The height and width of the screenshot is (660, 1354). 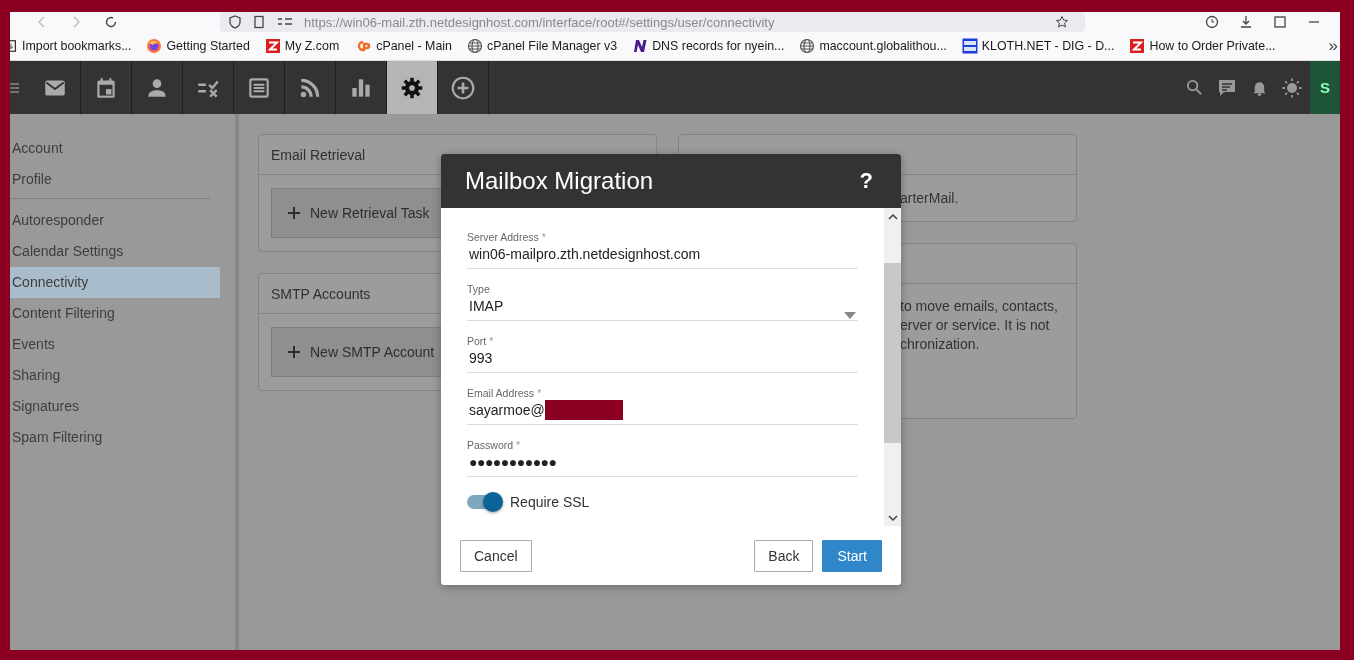 I want to click on sidebar-item: Sharing, so click(x=115, y=375).